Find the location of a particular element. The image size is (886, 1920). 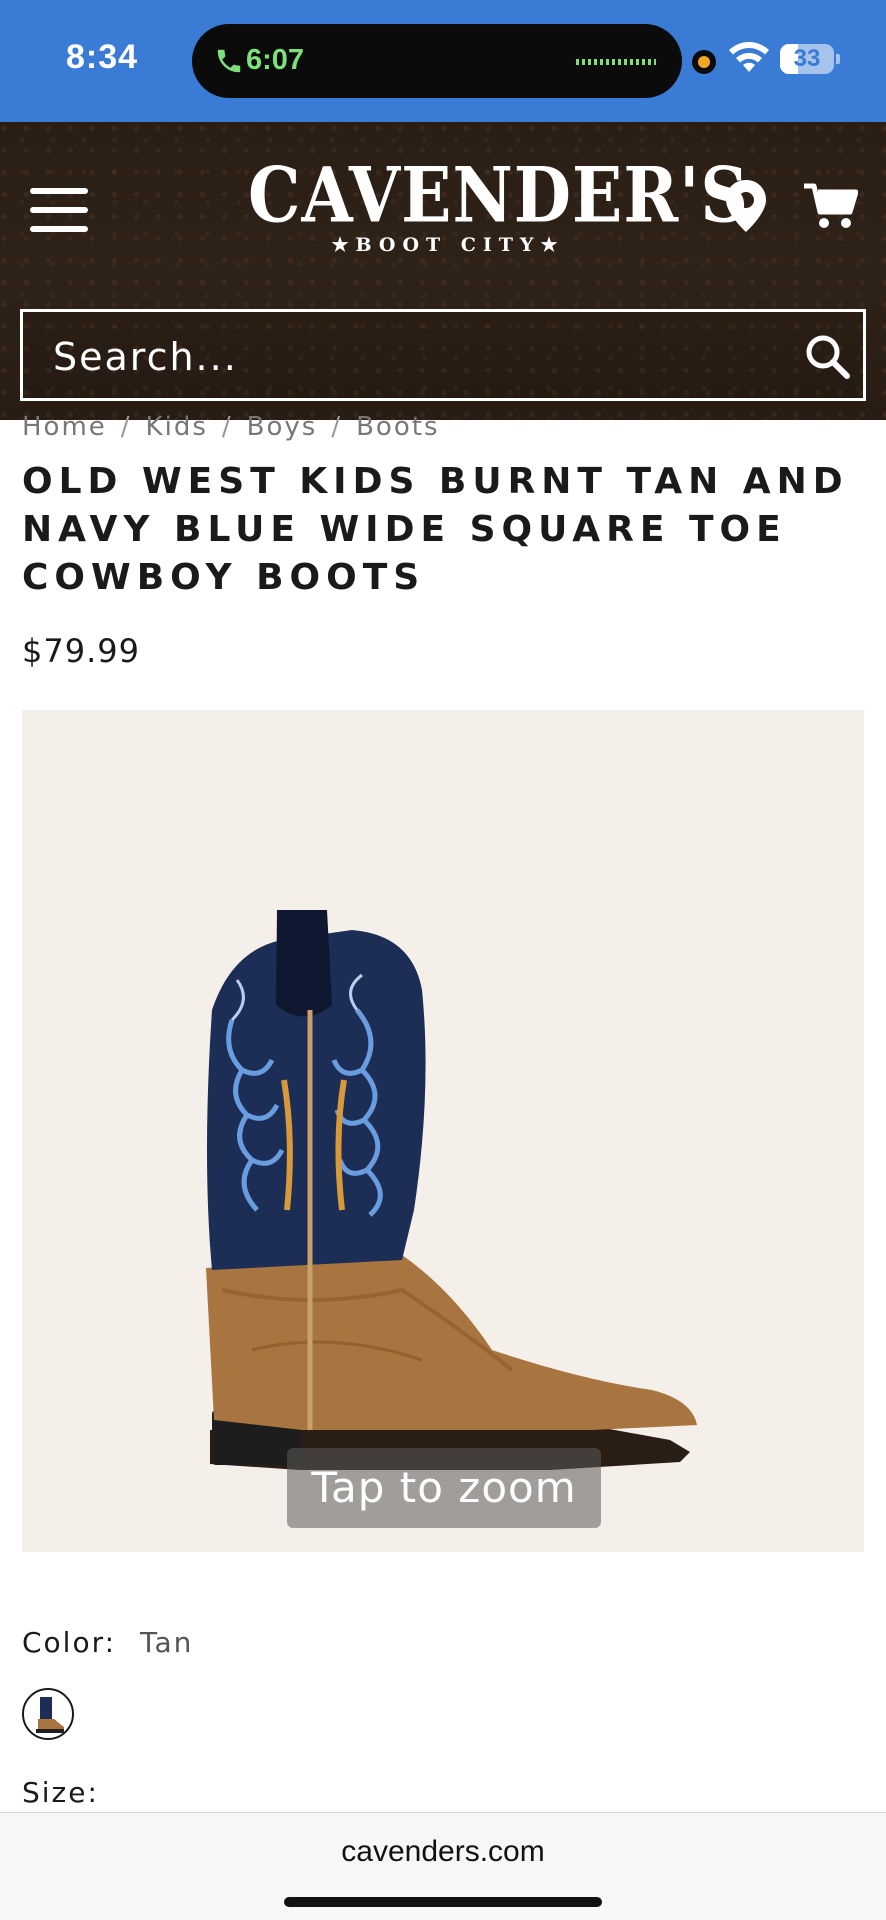

search-bar is located at coordinates (443, 355).